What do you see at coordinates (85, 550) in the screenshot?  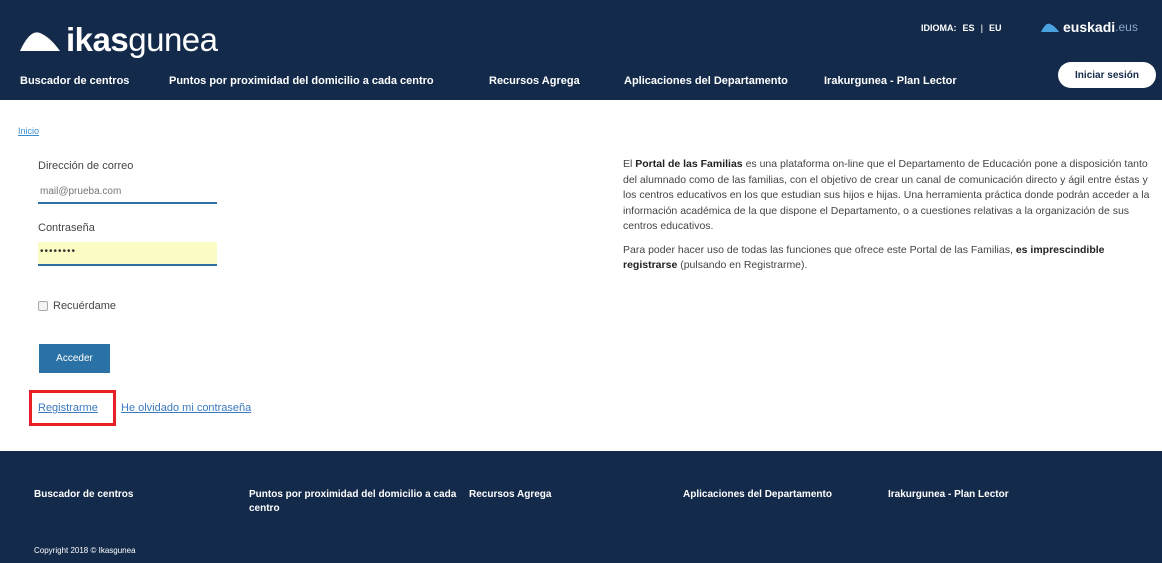 I see `copyright-text: Copyright 2018 © Ikasgunea` at bounding box center [85, 550].